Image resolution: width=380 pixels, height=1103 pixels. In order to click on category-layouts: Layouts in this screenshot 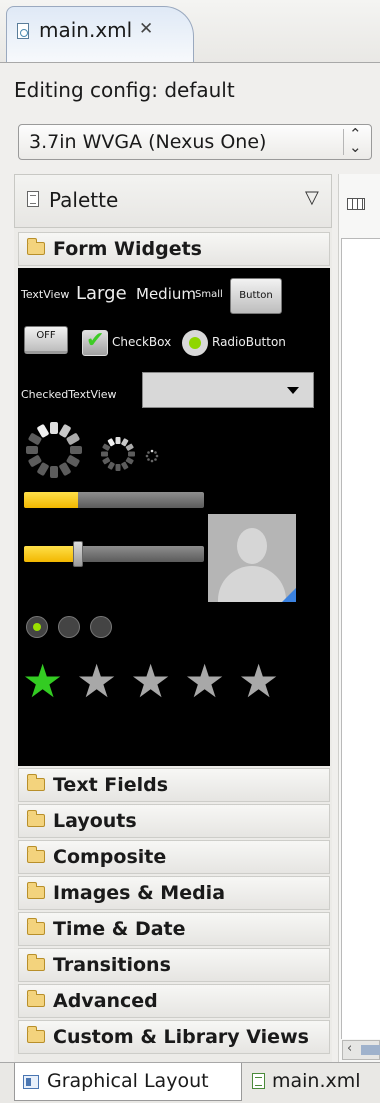, I will do `click(174, 821)`.